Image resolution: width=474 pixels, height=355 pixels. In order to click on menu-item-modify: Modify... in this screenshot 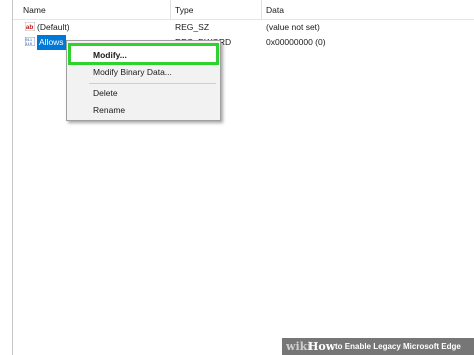, I will do `click(143, 54)`.